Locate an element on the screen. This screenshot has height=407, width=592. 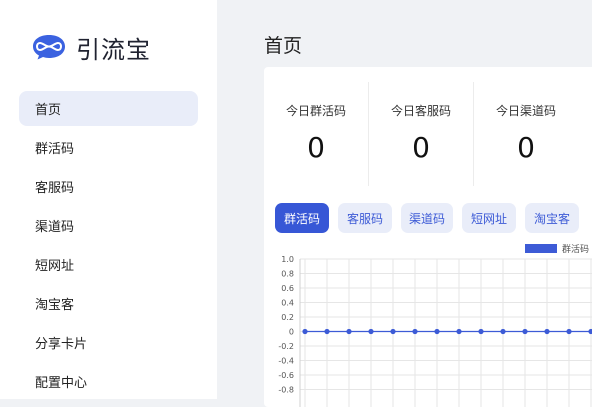
stat-today-group-qr: 今日群活码 0 is located at coordinates (316, 134).